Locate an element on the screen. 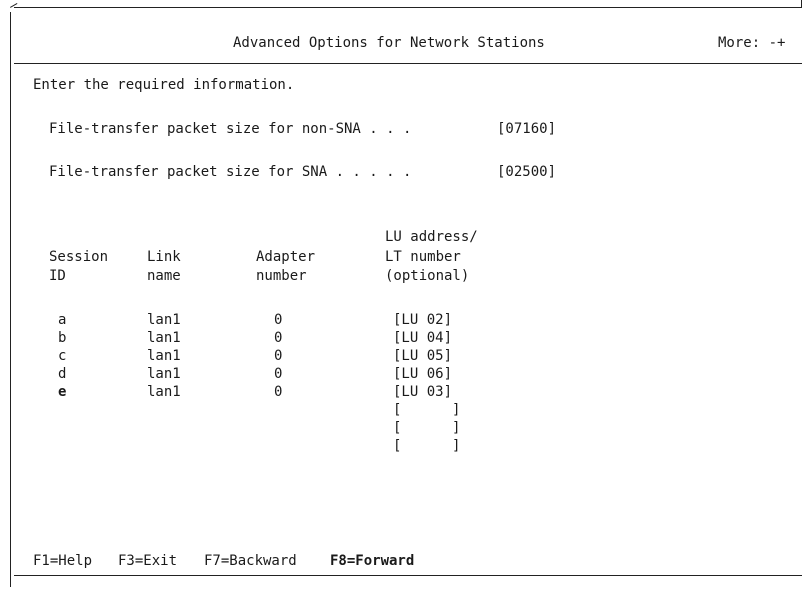 The image size is (809, 589). session-id: c is located at coordinates (62, 356).